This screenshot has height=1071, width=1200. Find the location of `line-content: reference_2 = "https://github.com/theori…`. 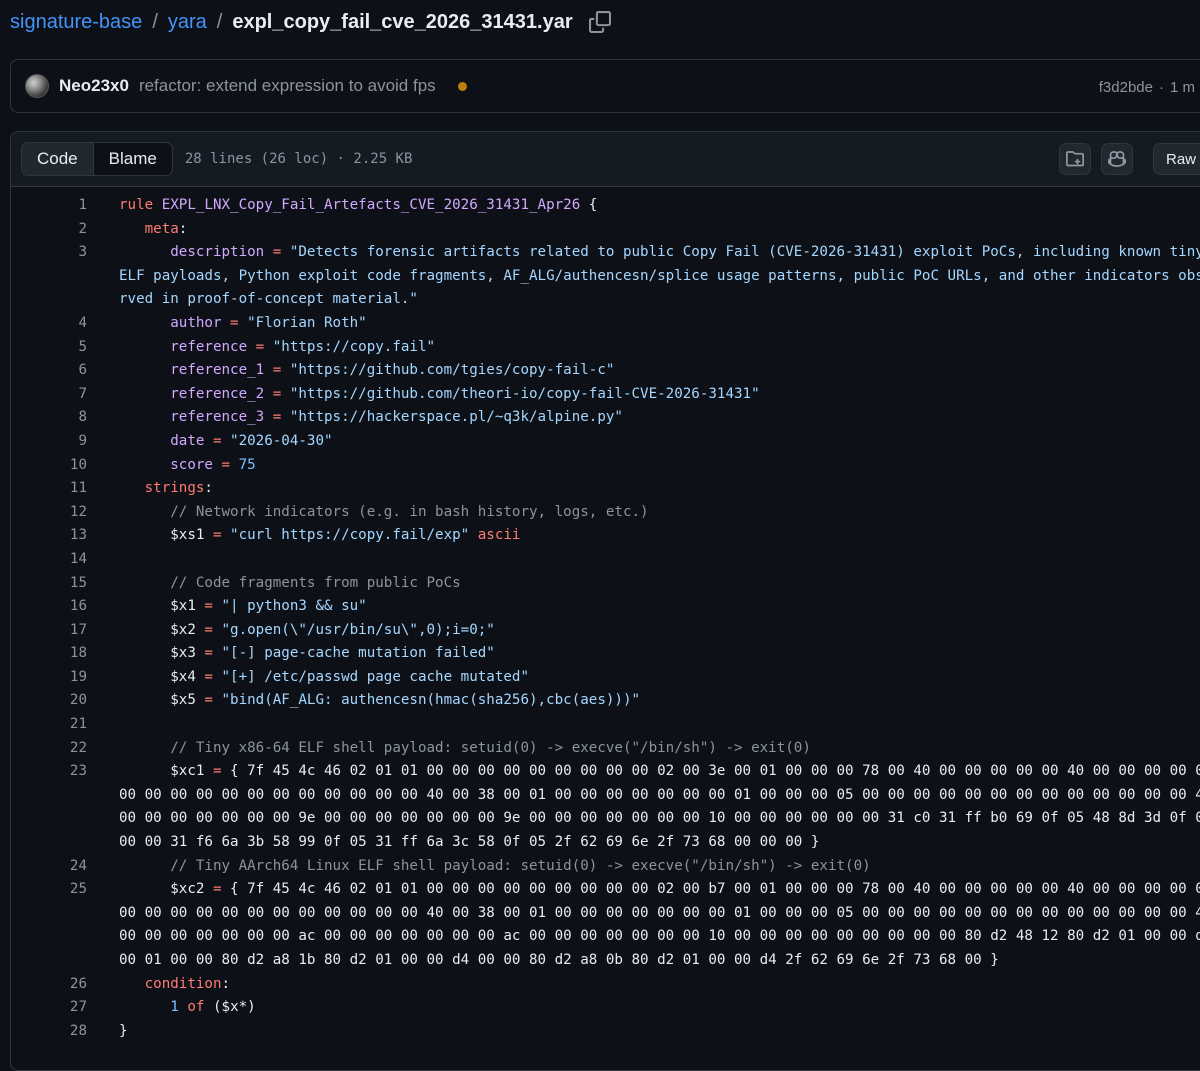

line-content: reference_2 = "https://github.com/theori… is located at coordinates (659, 395).